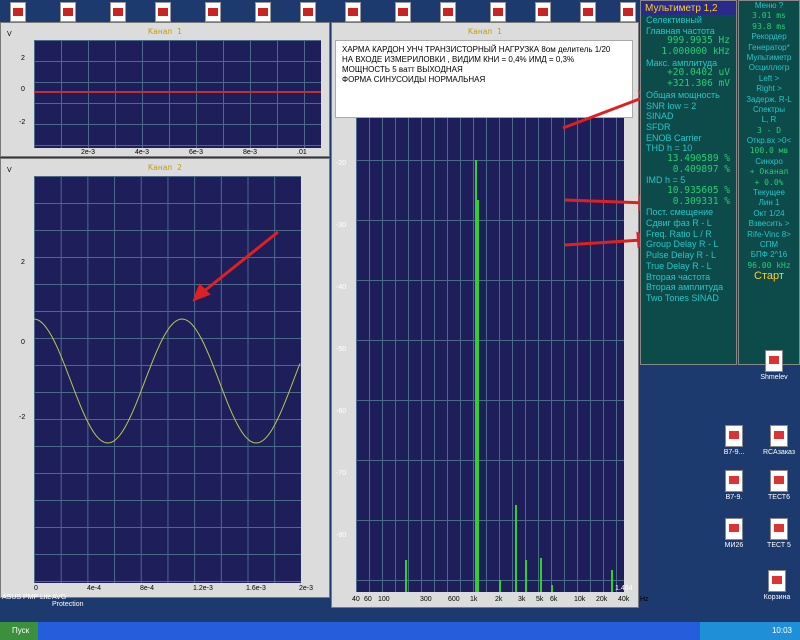 This screenshot has height=640, width=800. I want to click on side-row: Старт, so click(769, 278).